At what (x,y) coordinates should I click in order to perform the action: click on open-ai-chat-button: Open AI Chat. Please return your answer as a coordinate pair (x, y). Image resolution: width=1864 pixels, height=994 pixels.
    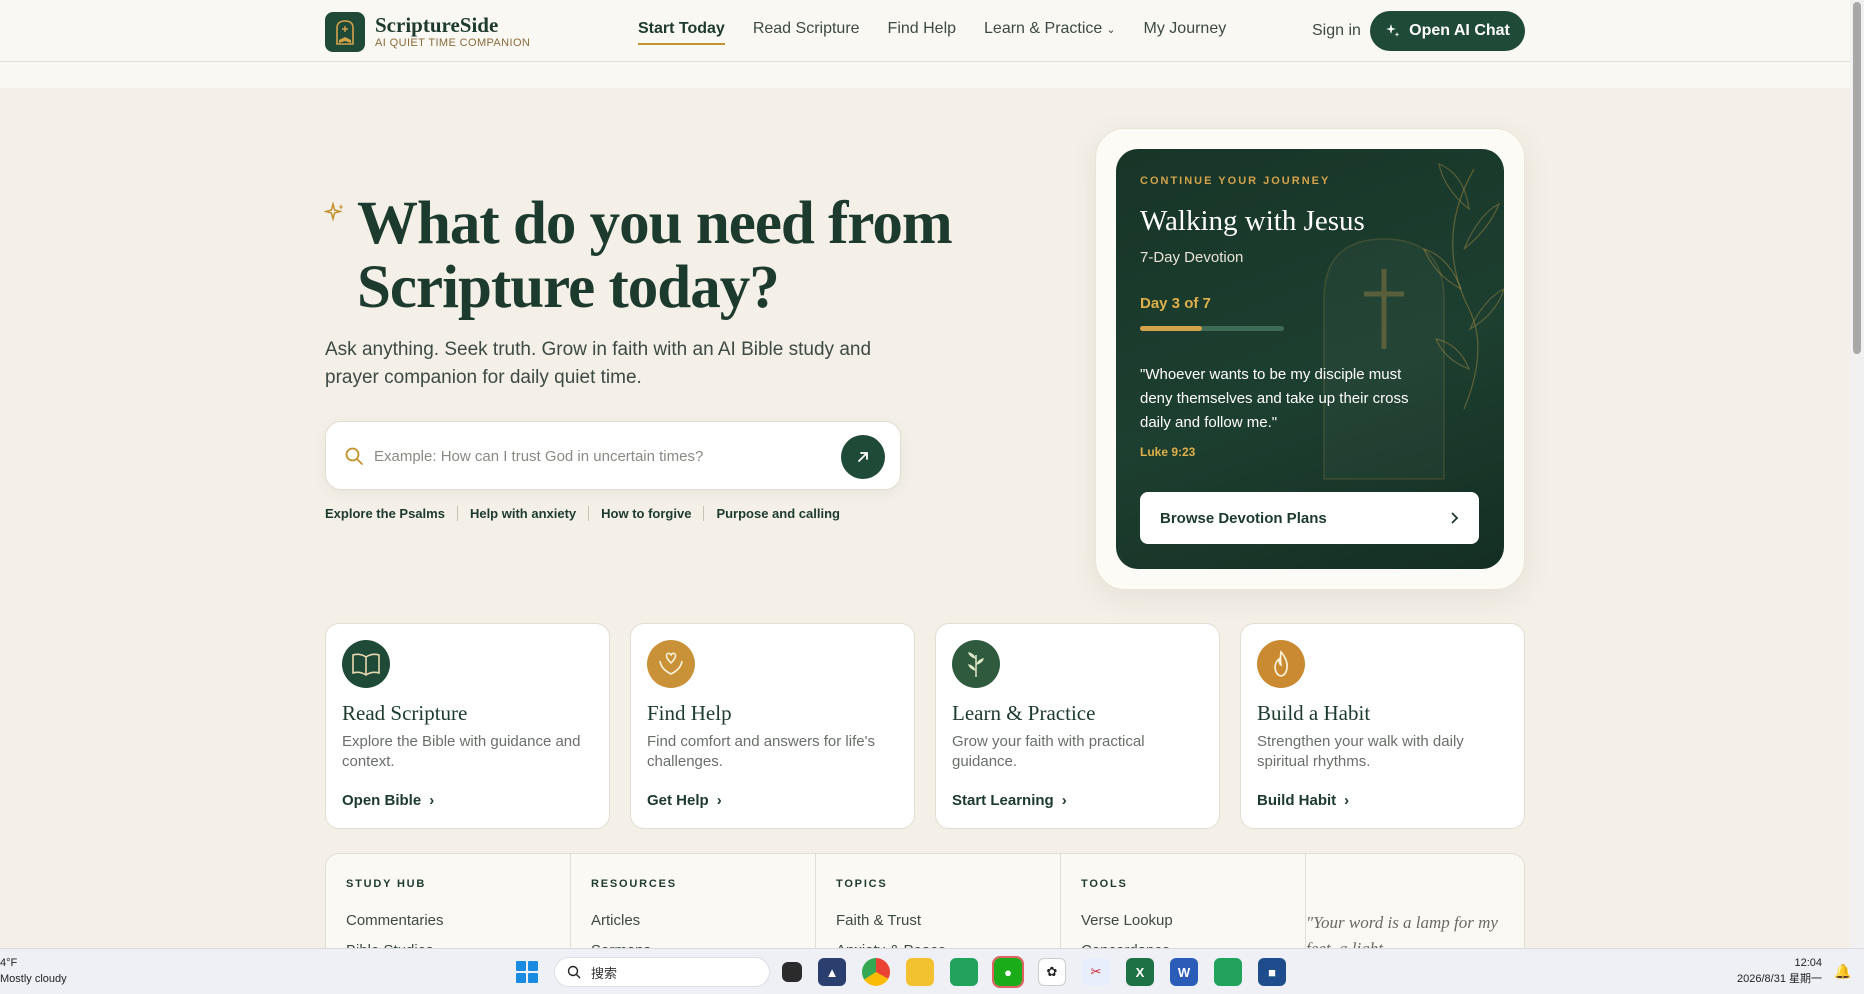
    Looking at the image, I should click on (1447, 31).